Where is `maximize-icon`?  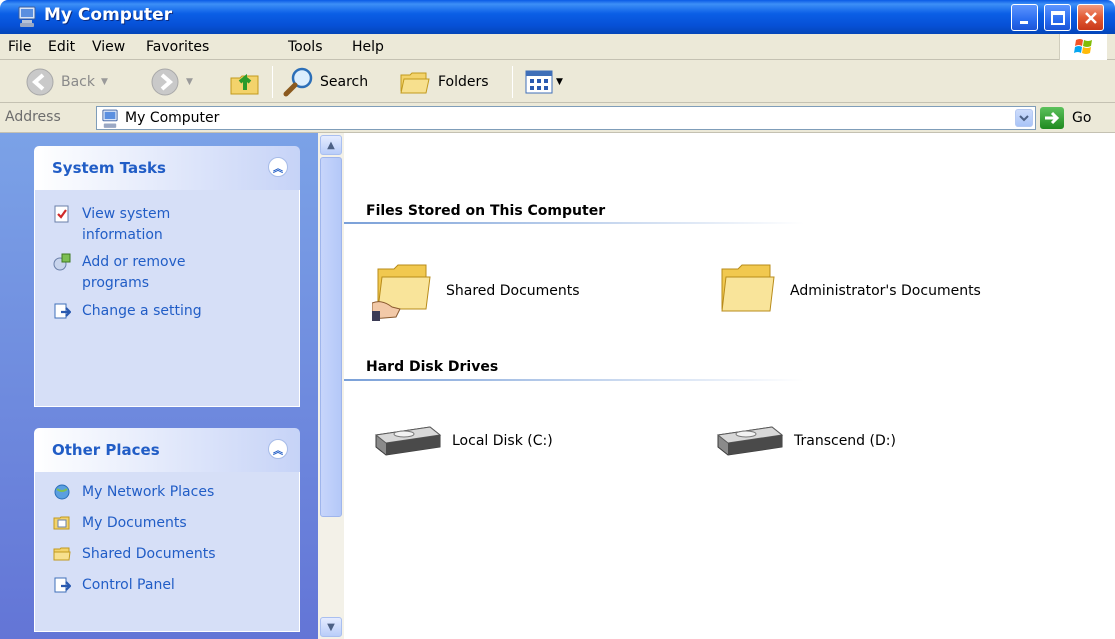 maximize-icon is located at coordinates (1058, 18).